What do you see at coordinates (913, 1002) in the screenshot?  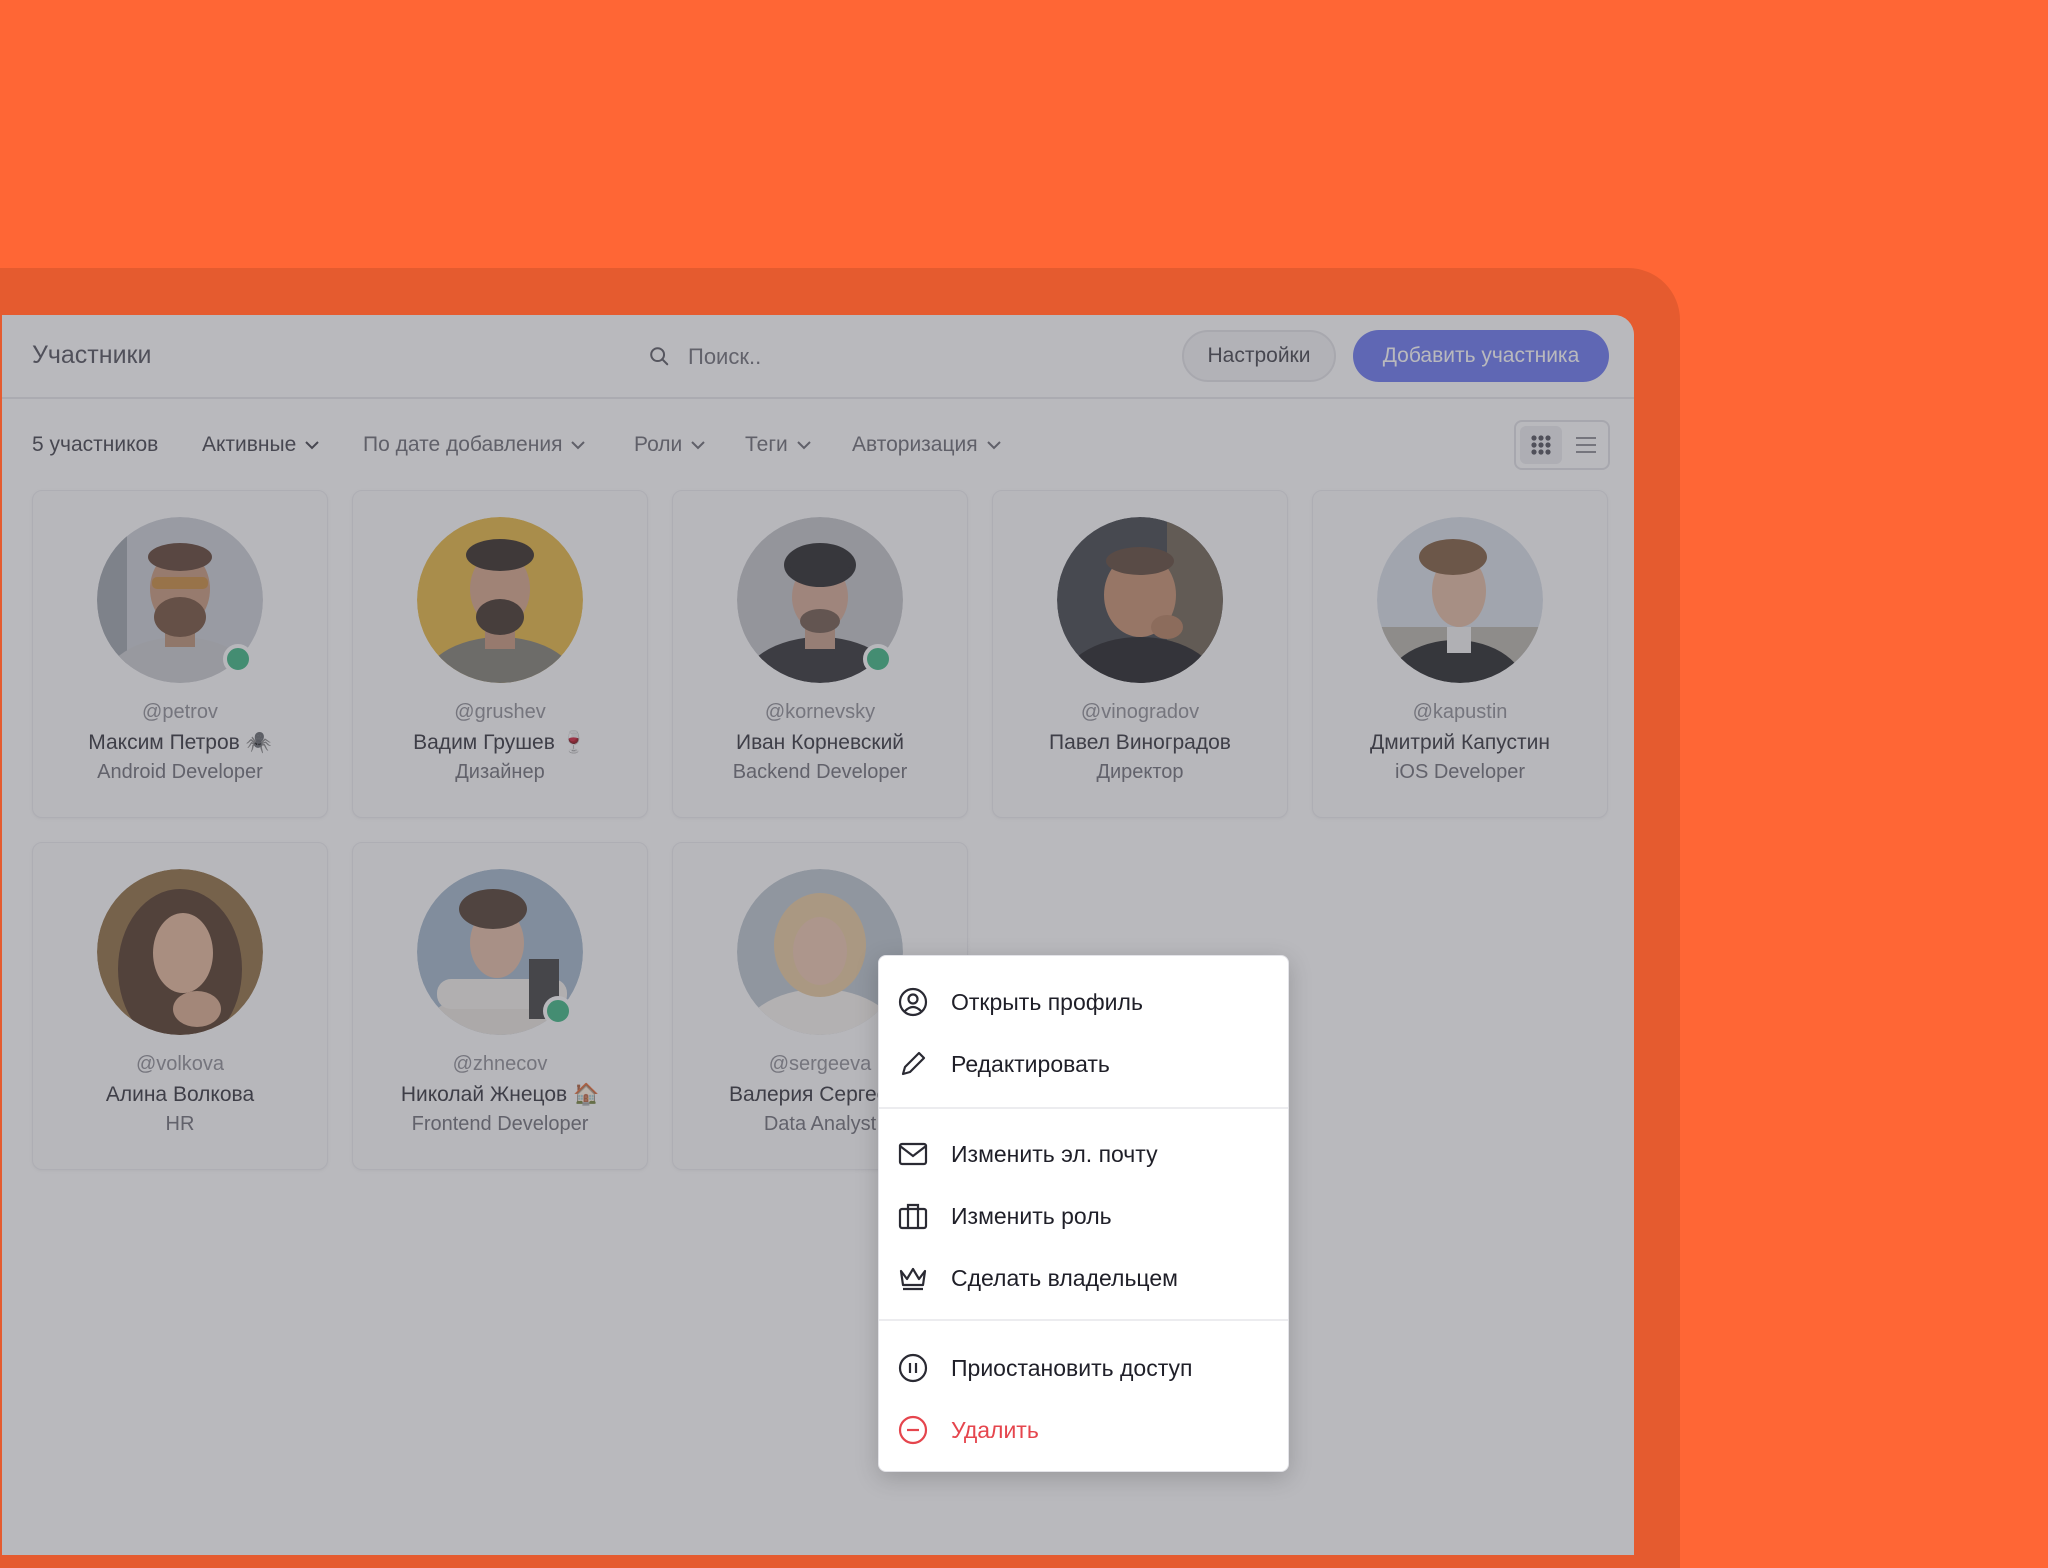 I see `user-circle-icon` at bounding box center [913, 1002].